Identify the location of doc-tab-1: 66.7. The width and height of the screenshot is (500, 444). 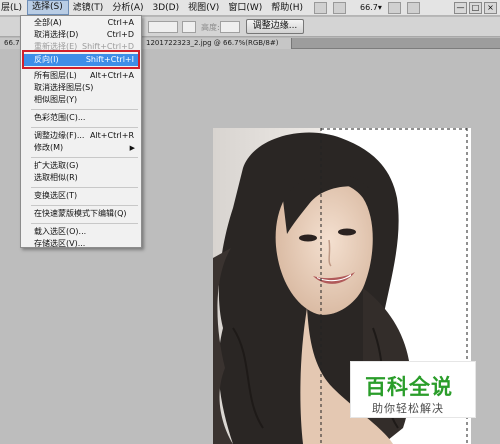
(11, 43).